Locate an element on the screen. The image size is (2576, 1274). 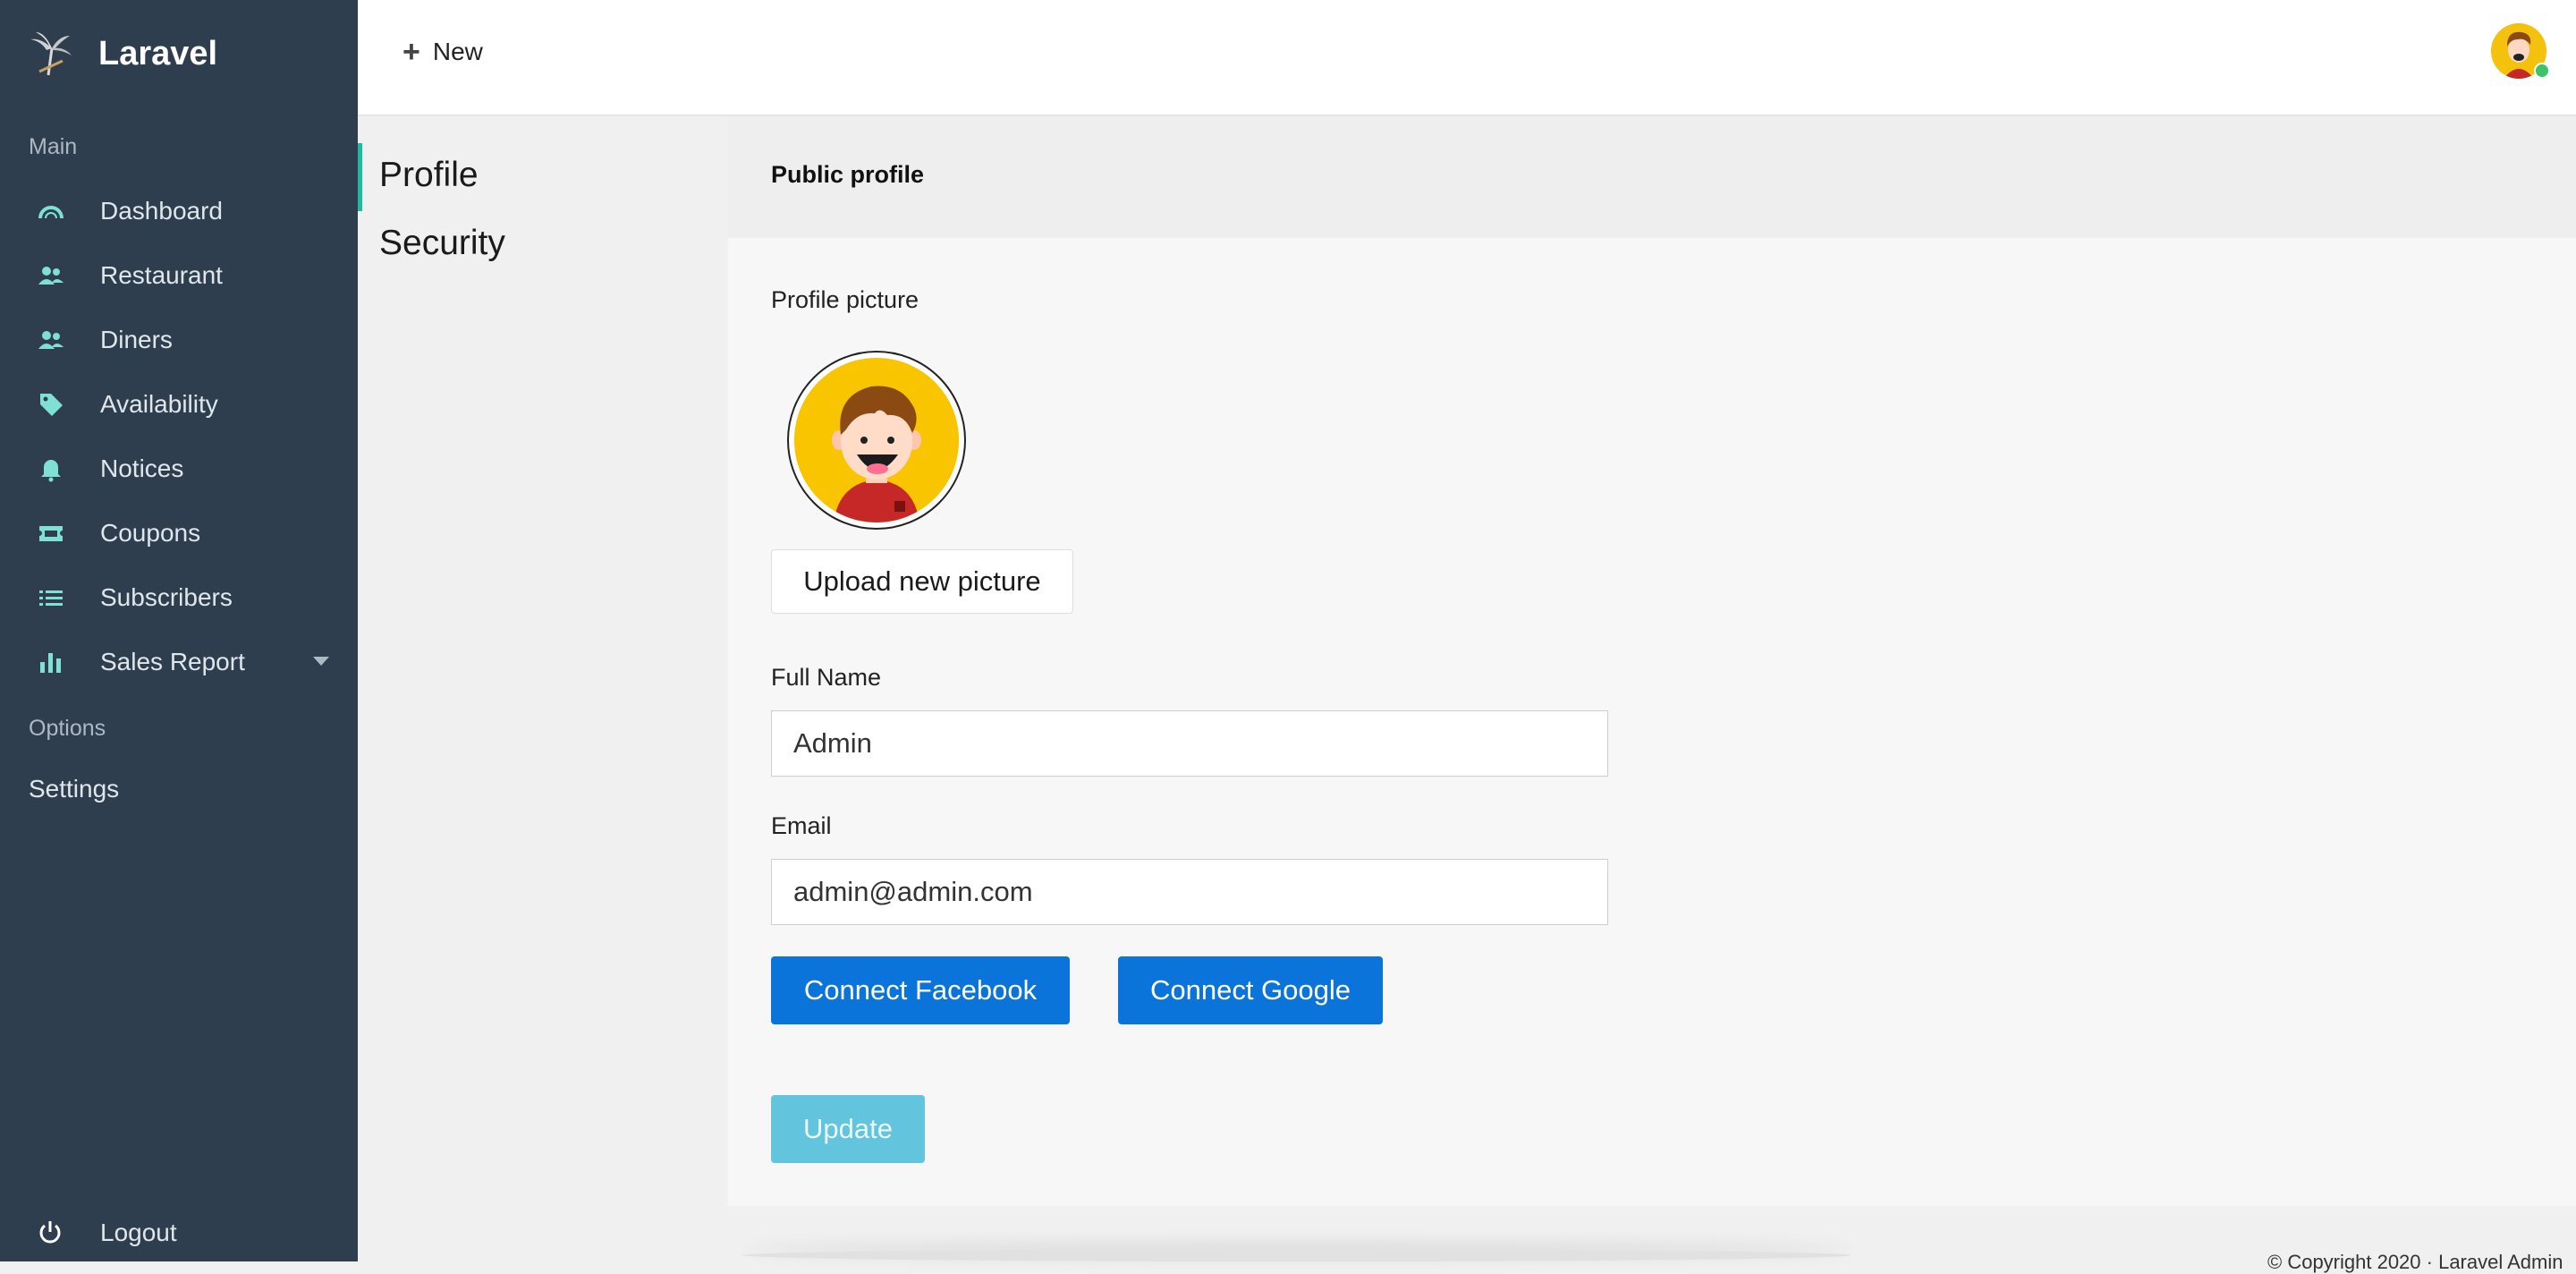
sidebar-item-label: Restaurant is located at coordinates (161, 275).